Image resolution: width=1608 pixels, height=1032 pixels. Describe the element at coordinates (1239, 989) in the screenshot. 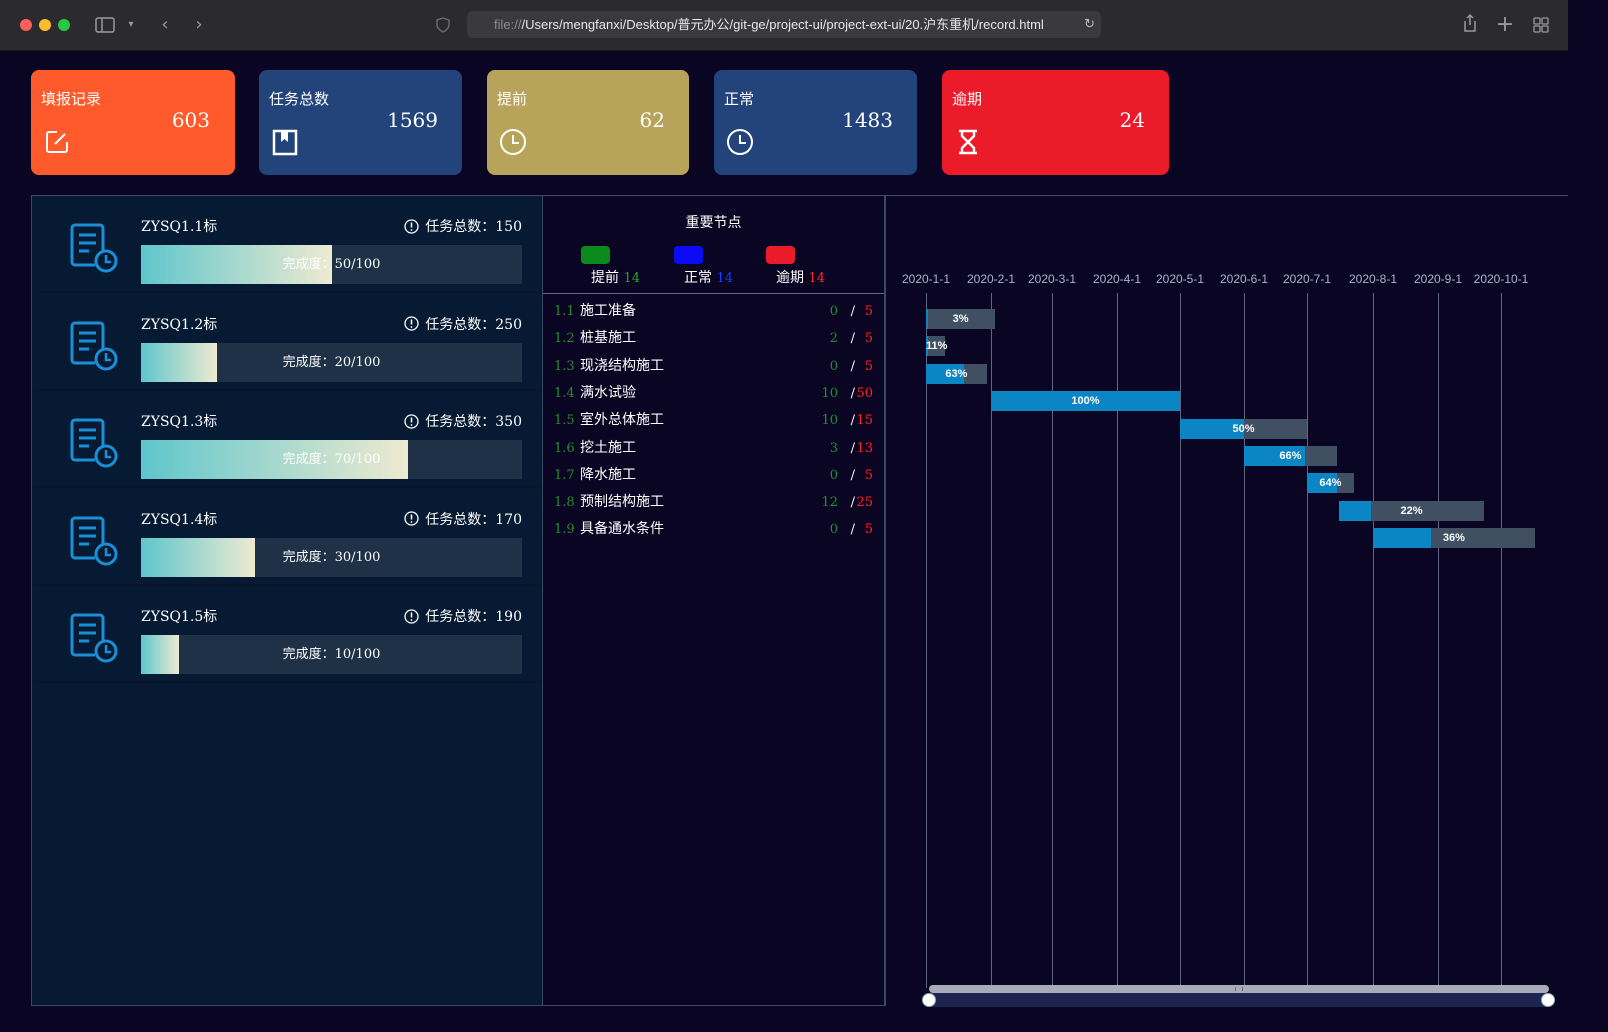

I see `zoom-slider-grip` at that location.